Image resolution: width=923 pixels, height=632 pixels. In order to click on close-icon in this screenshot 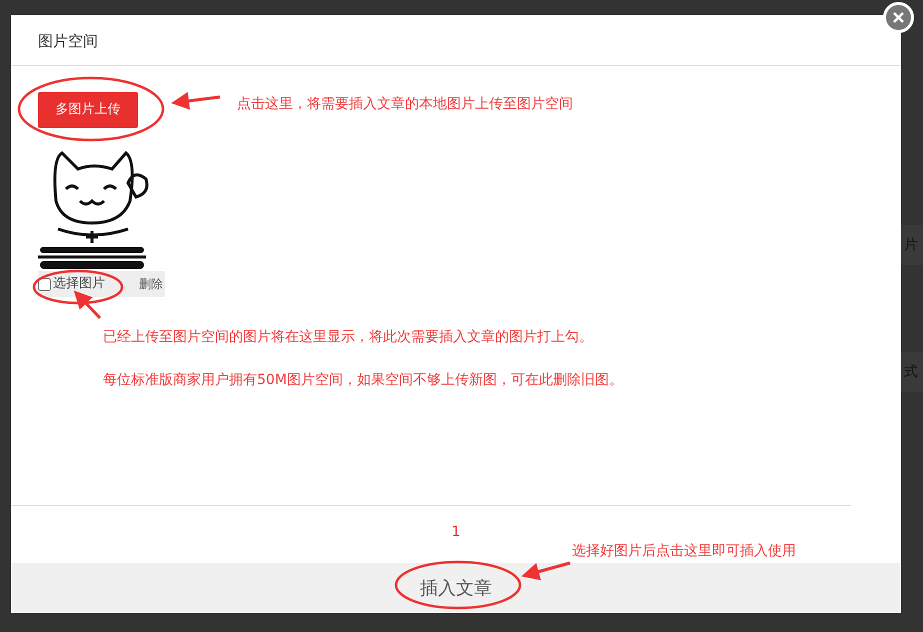, I will do `click(898, 17)`.